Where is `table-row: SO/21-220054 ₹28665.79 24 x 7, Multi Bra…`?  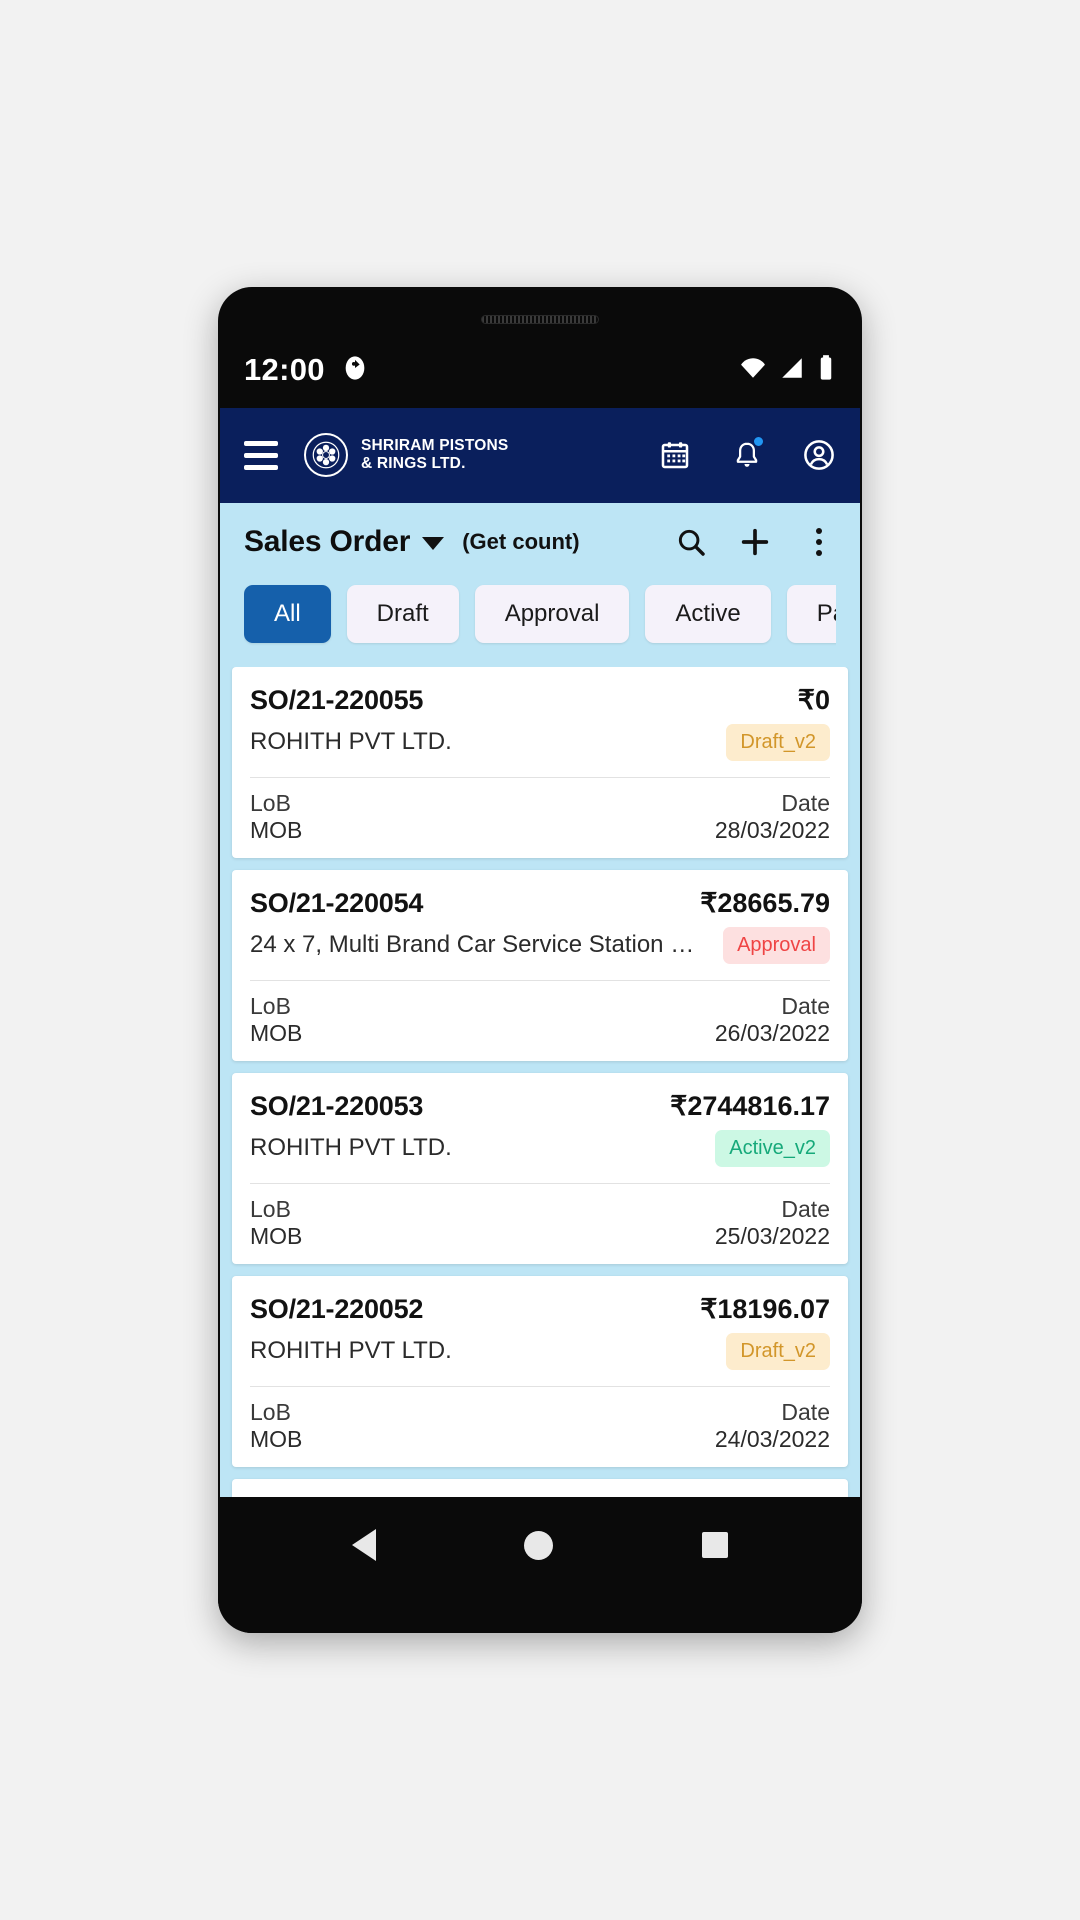
table-row: SO/21-220054 ₹28665.79 24 x 7, Multi Bra… is located at coordinates (540, 965).